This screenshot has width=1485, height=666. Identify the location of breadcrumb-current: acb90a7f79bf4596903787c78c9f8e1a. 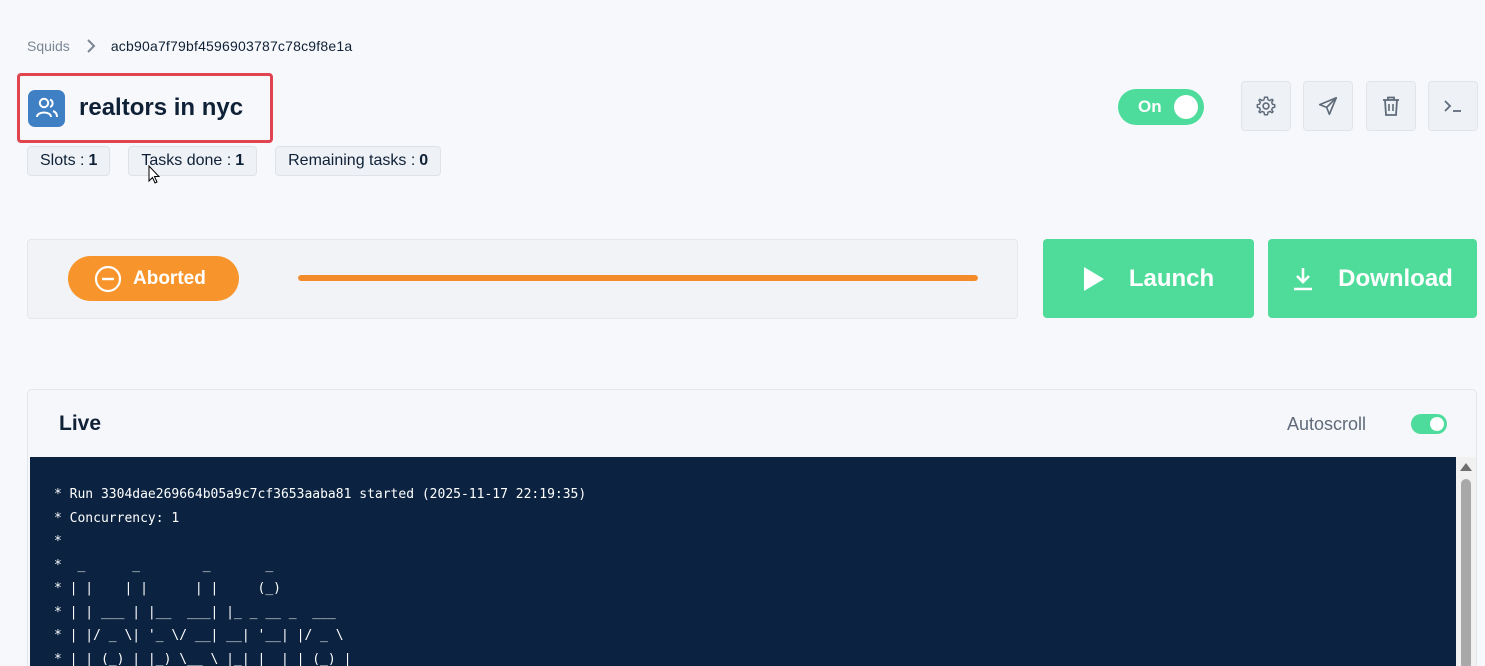
(231, 46).